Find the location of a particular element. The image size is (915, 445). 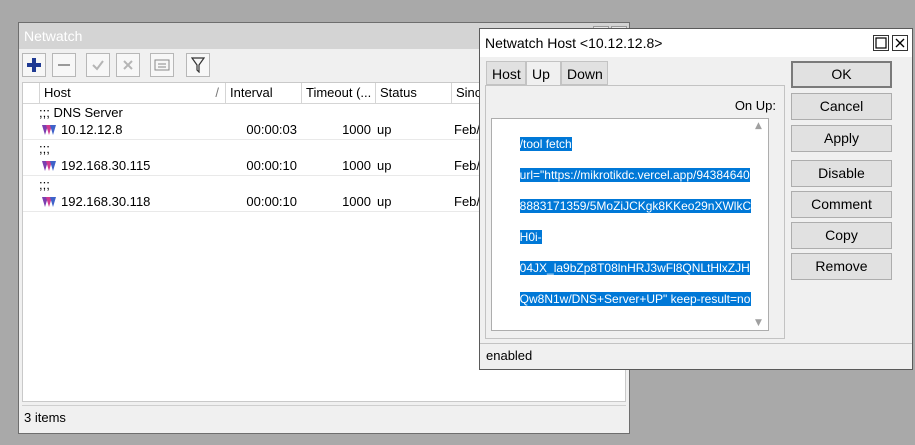

cell-host: 192.168.30.115 is located at coordinates (106, 165).